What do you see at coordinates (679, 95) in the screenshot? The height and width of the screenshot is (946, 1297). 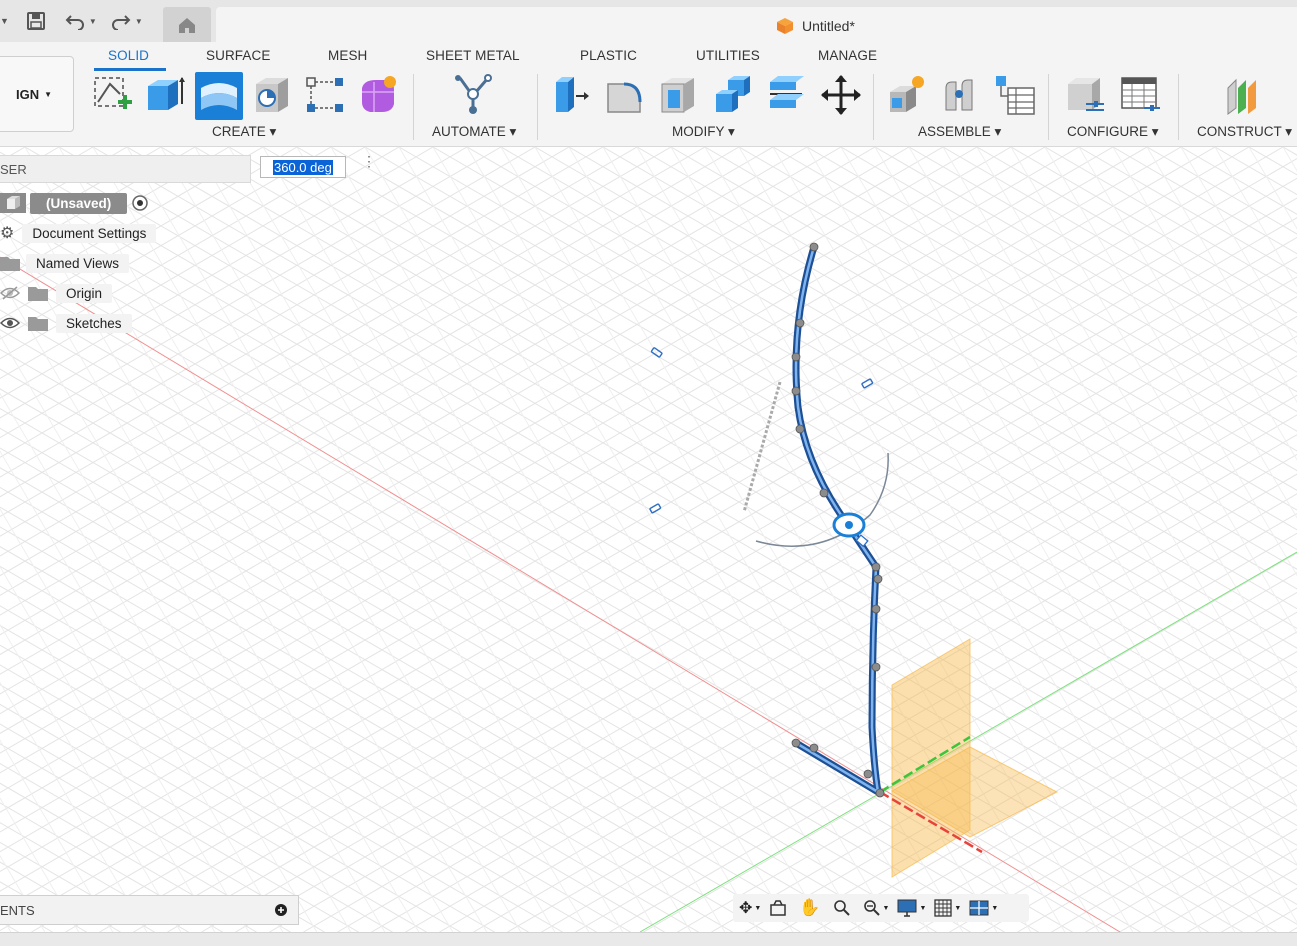 I see `shell-icon` at bounding box center [679, 95].